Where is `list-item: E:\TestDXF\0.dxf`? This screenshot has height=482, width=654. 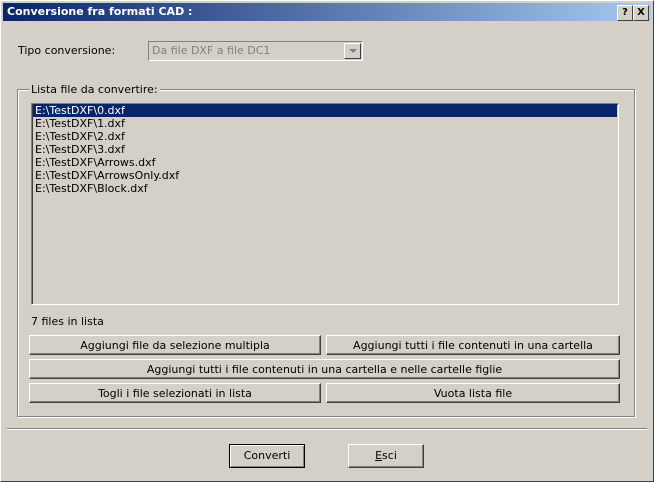
list-item: E:\TestDXF\0.dxf is located at coordinates (325, 110).